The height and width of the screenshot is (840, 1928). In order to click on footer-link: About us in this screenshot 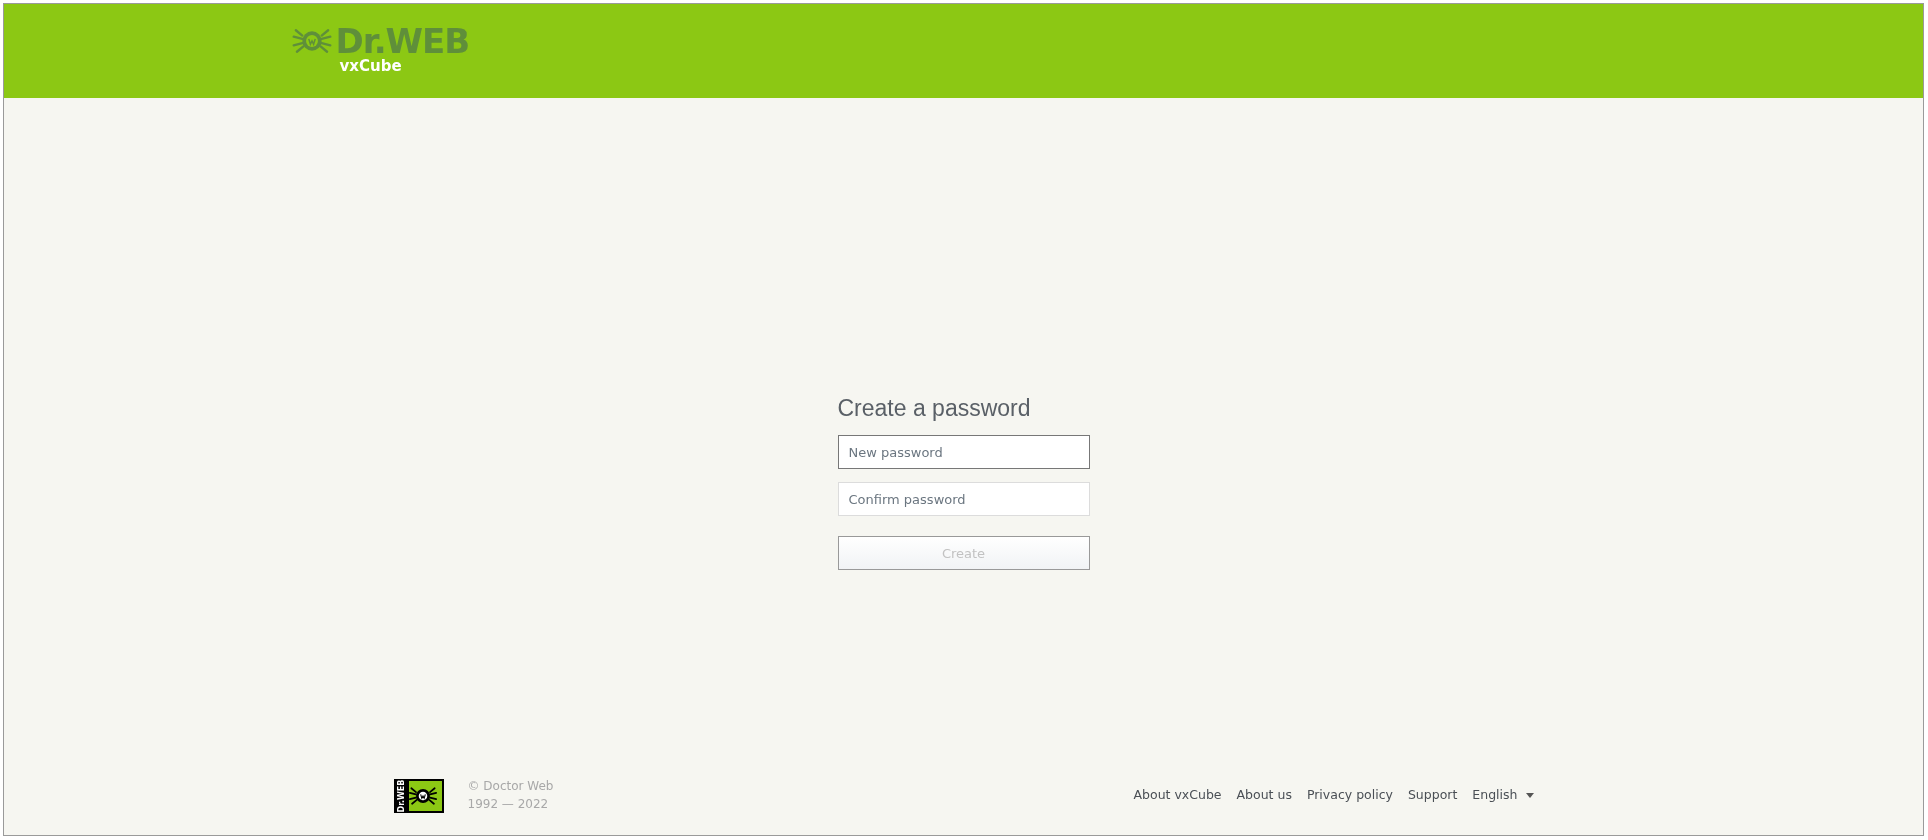, I will do `click(1264, 795)`.